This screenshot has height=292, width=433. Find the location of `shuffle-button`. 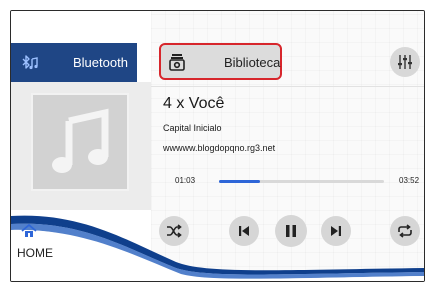

shuffle-button is located at coordinates (174, 231).